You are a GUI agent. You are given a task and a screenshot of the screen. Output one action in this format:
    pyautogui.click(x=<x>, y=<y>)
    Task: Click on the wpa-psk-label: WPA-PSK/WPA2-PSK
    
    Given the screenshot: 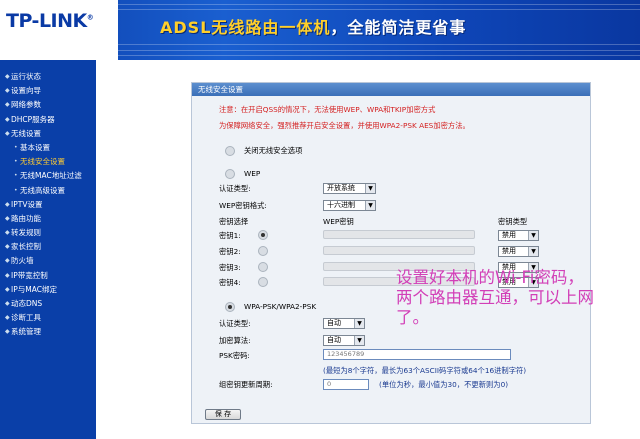 What is the action you would take?
    pyautogui.click(x=280, y=306)
    